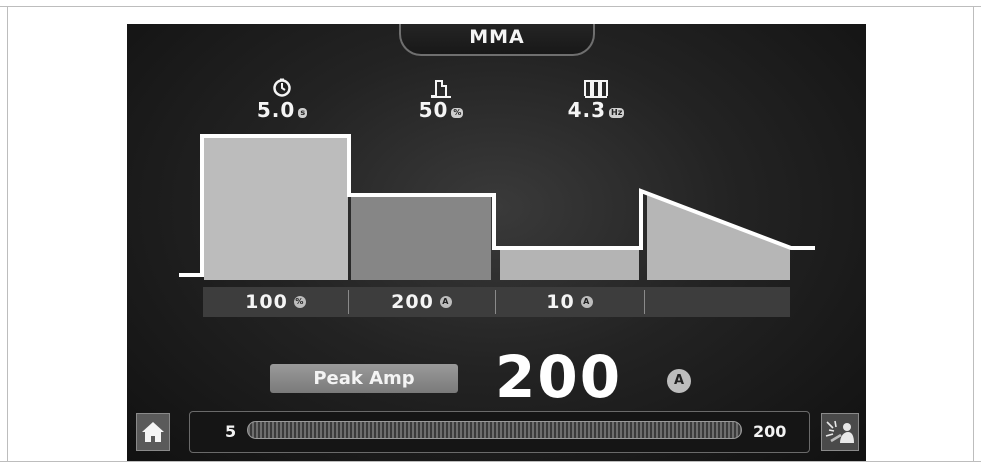 The width and height of the screenshot is (981, 467). What do you see at coordinates (569, 265) in the screenshot?
I see `phase-3-bar` at bounding box center [569, 265].